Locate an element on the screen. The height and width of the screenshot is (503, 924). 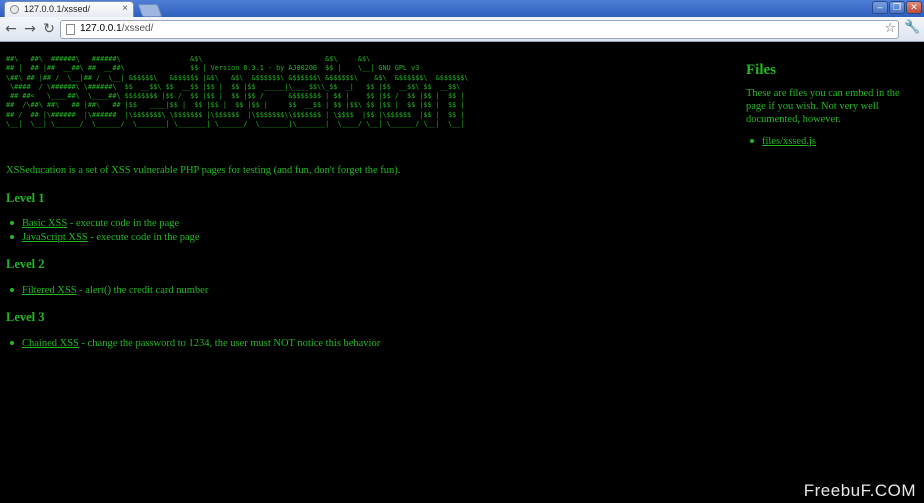
level-1-heading: Level 1 is located at coordinates (25, 198).